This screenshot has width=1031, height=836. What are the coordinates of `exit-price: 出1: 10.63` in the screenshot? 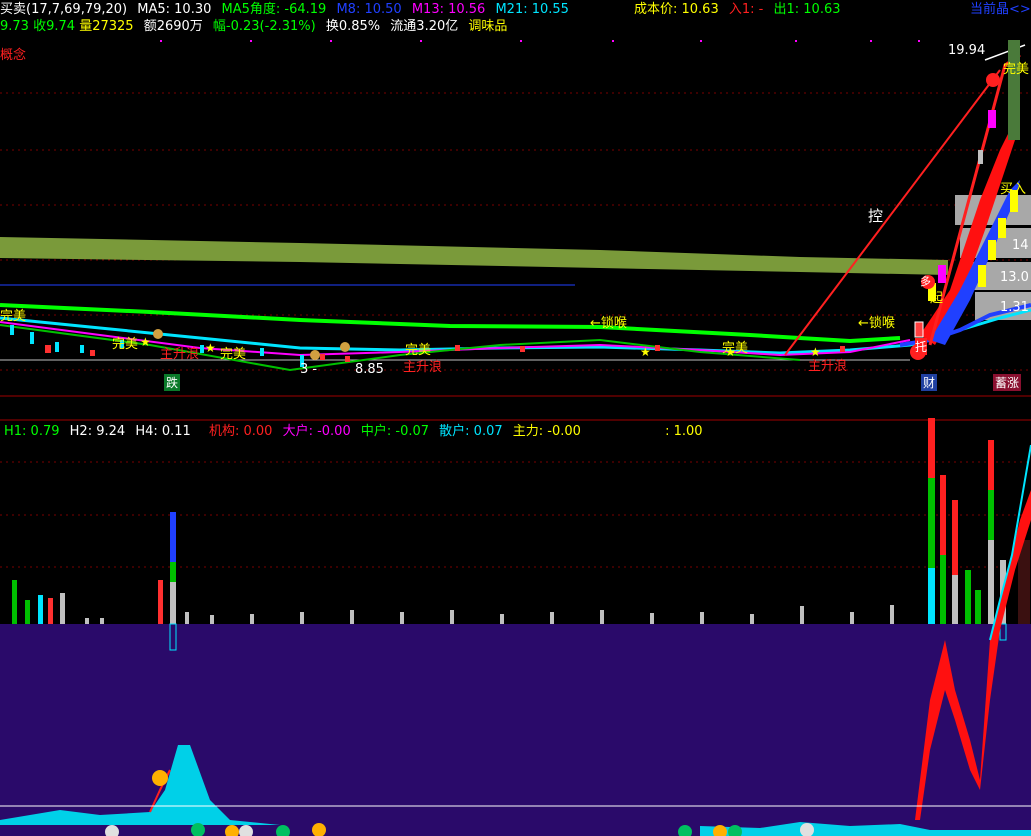 It's located at (807, 9).